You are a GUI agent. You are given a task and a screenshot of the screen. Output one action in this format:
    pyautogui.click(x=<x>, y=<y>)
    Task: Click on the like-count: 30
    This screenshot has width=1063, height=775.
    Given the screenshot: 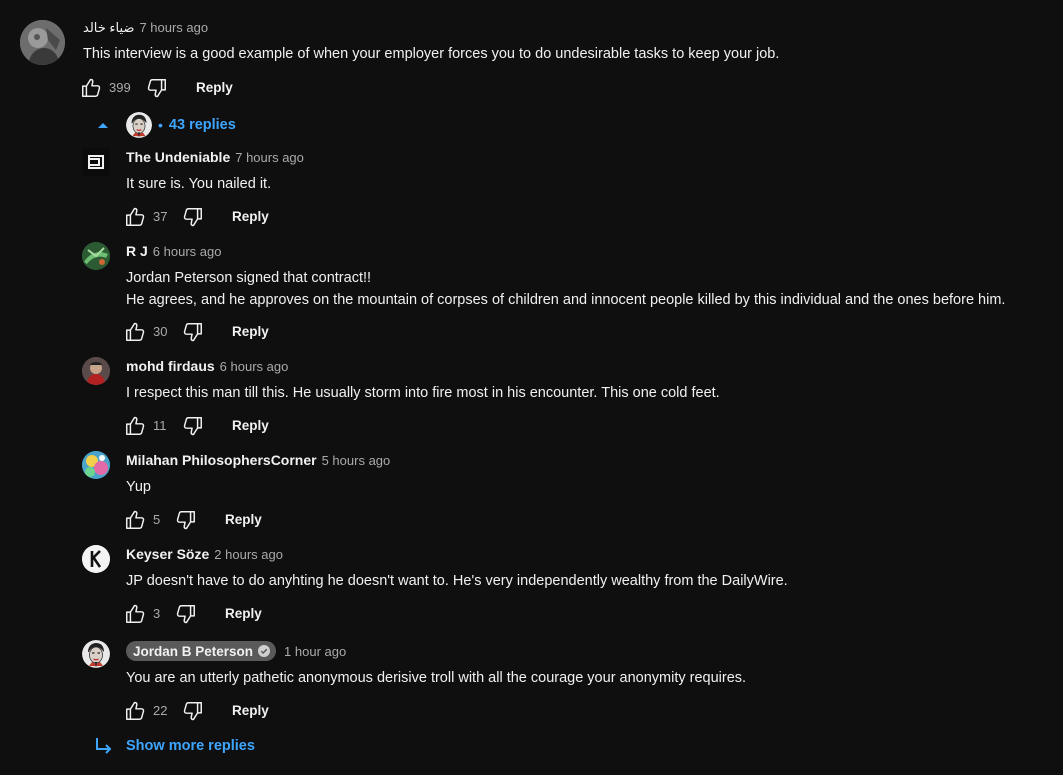 What is the action you would take?
    pyautogui.click(x=160, y=331)
    